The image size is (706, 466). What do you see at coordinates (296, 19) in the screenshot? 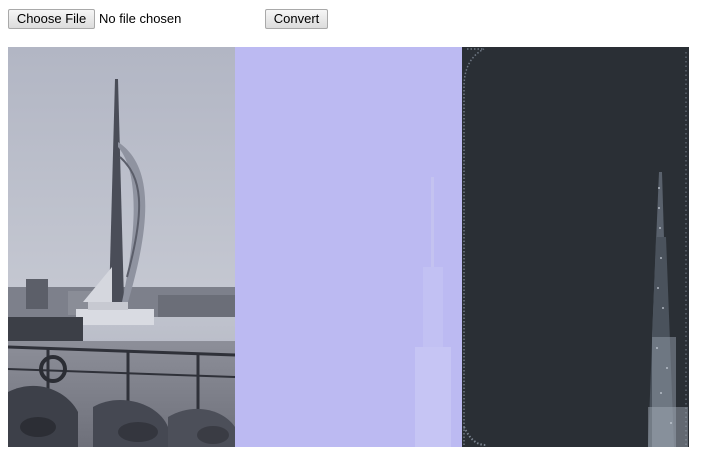
I see `convert-button: Convert` at bounding box center [296, 19].